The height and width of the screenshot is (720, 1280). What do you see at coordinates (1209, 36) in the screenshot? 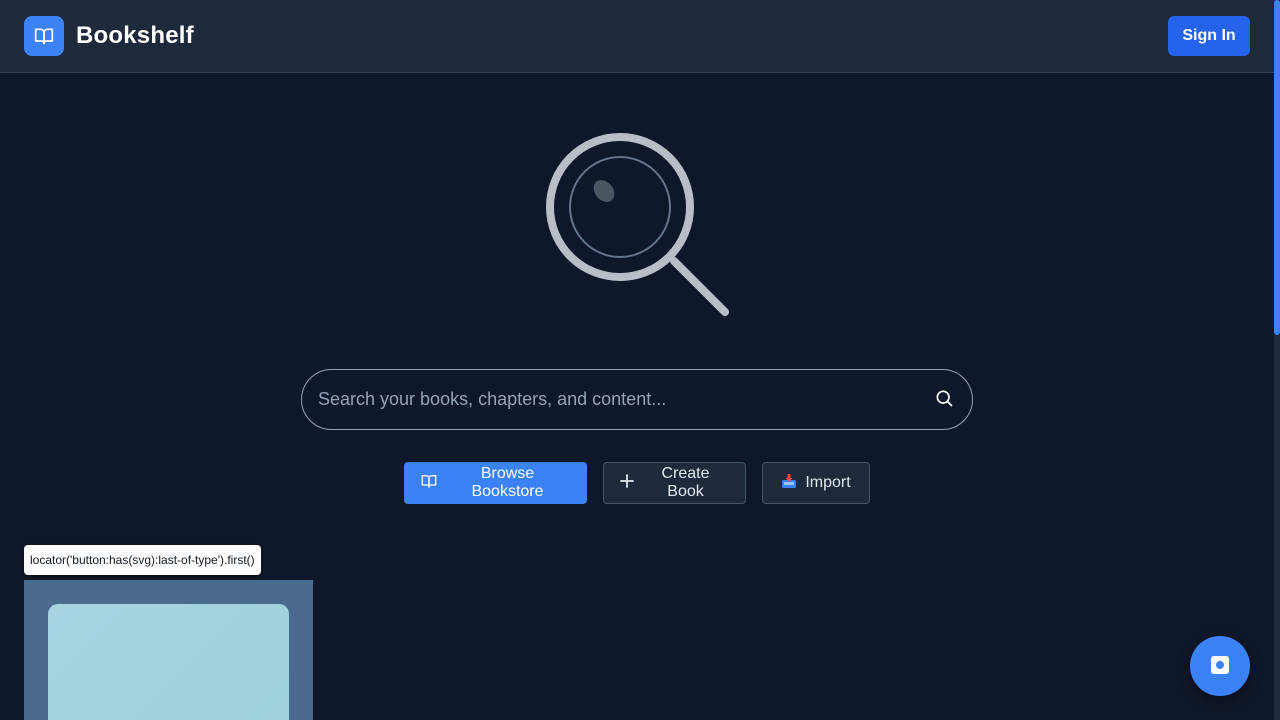
I see `sign-in-button: Sign In` at bounding box center [1209, 36].